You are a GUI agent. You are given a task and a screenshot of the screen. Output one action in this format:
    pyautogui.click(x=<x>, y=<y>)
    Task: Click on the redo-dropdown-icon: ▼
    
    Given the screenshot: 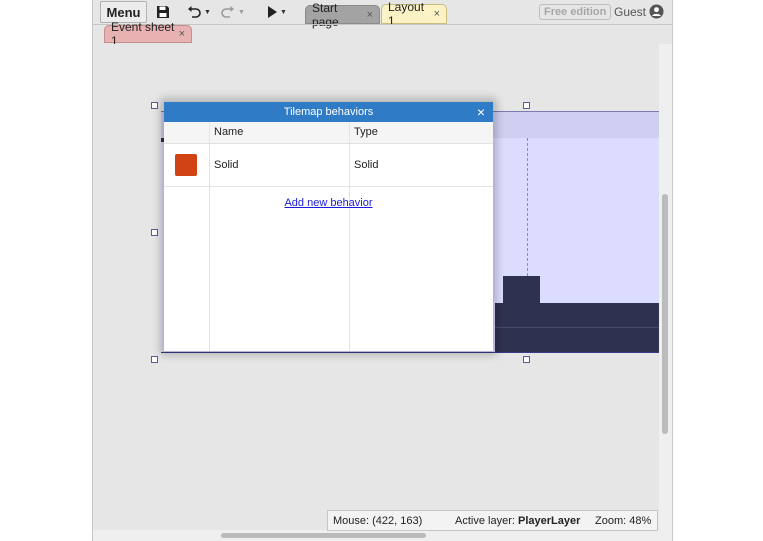 What is the action you would take?
    pyautogui.click(x=241, y=12)
    